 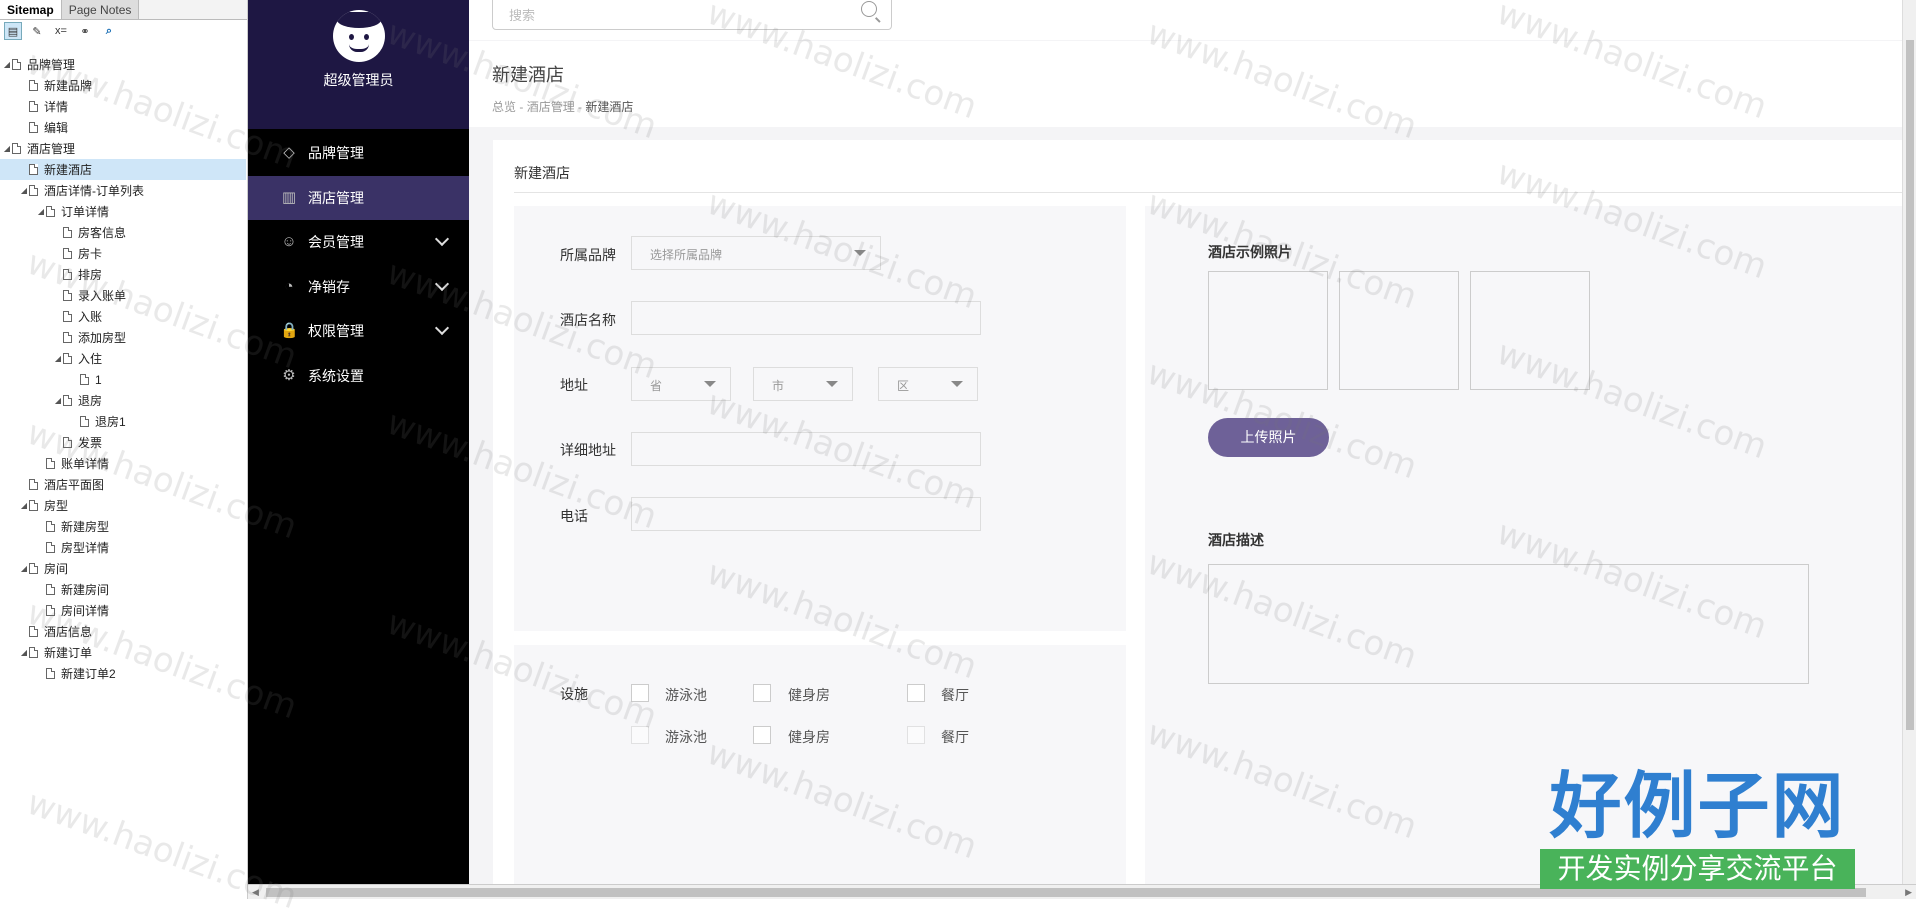 What do you see at coordinates (123, 85) in the screenshot?
I see `sitemap-node: 新建品牌` at bounding box center [123, 85].